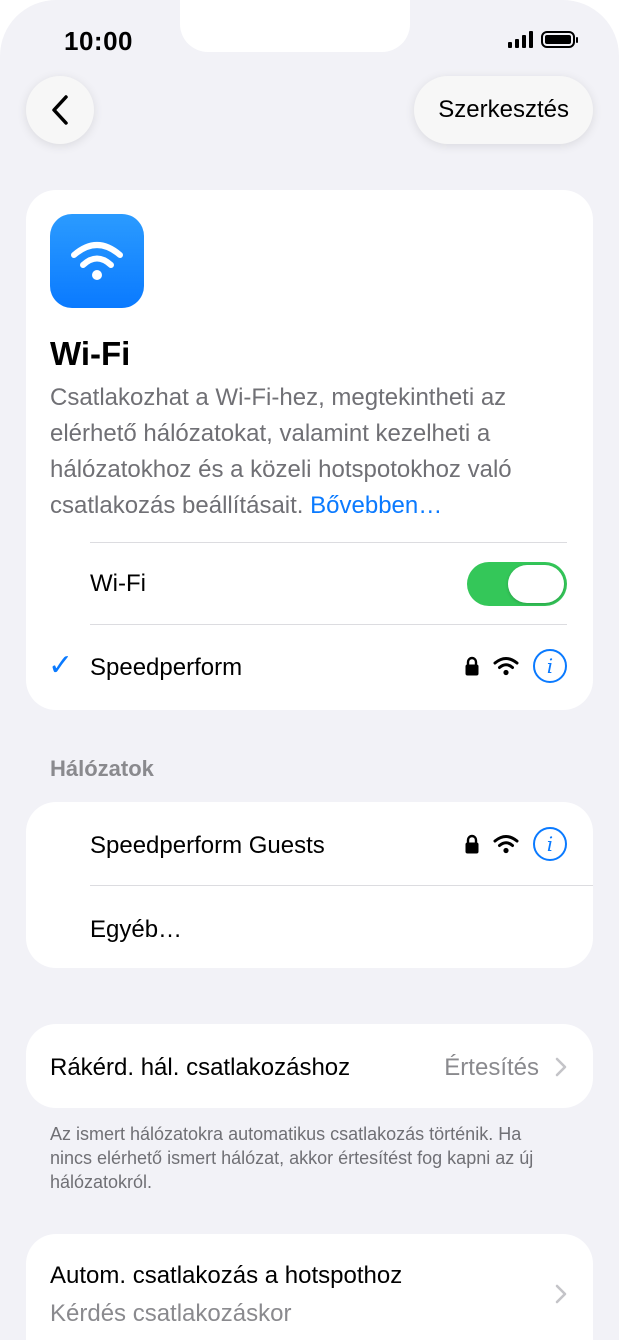  I want to click on cellular-signal-icon, so click(520, 39).